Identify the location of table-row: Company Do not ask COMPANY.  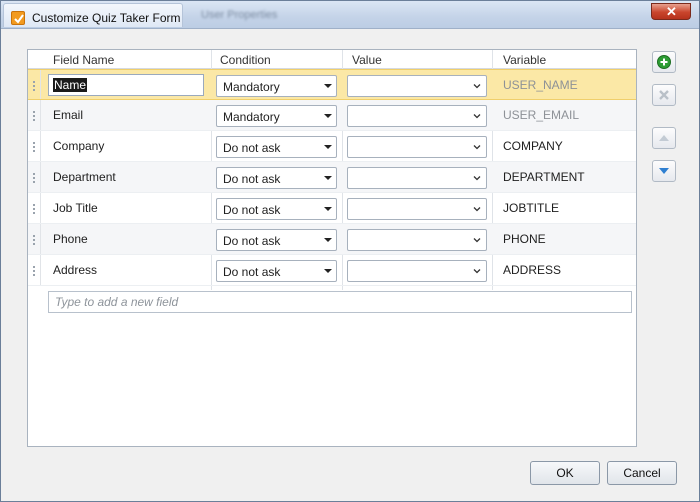
(332, 146).